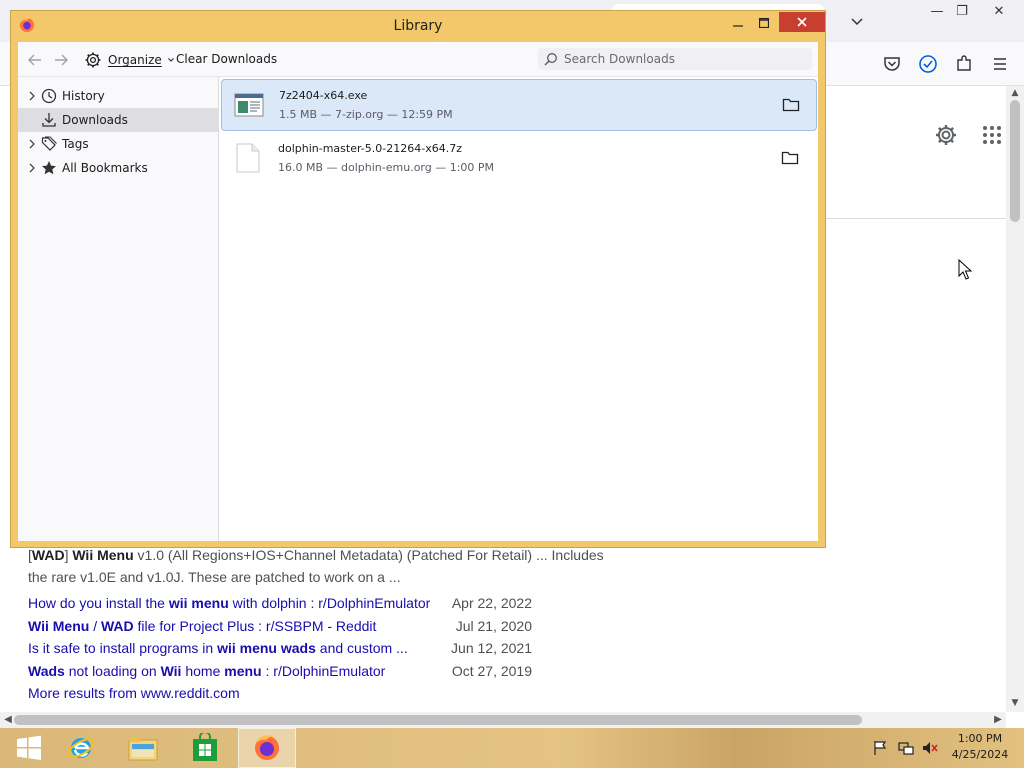 Image resolution: width=1024 pixels, height=768 pixels. What do you see at coordinates (83, 96) in the screenshot?
I see `sidebar-item-label: History` at bounding box center [83, 96].